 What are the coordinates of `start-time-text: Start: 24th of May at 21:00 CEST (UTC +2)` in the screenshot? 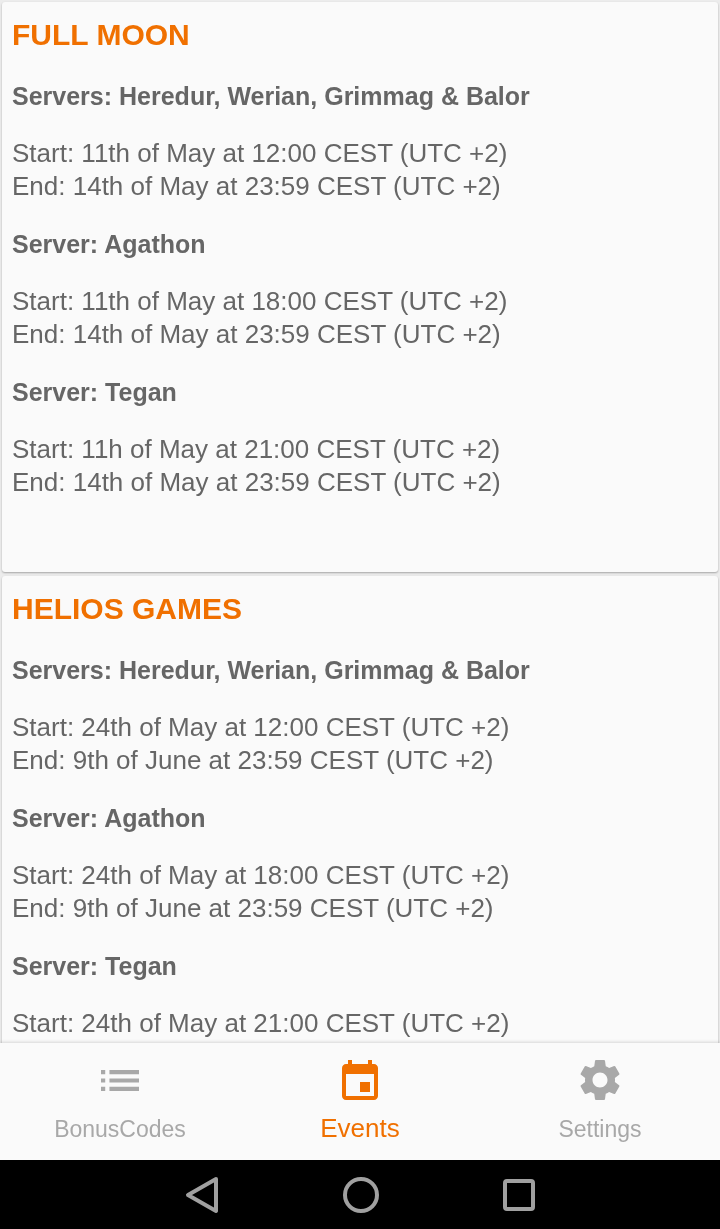 It's located at (261, 1023).